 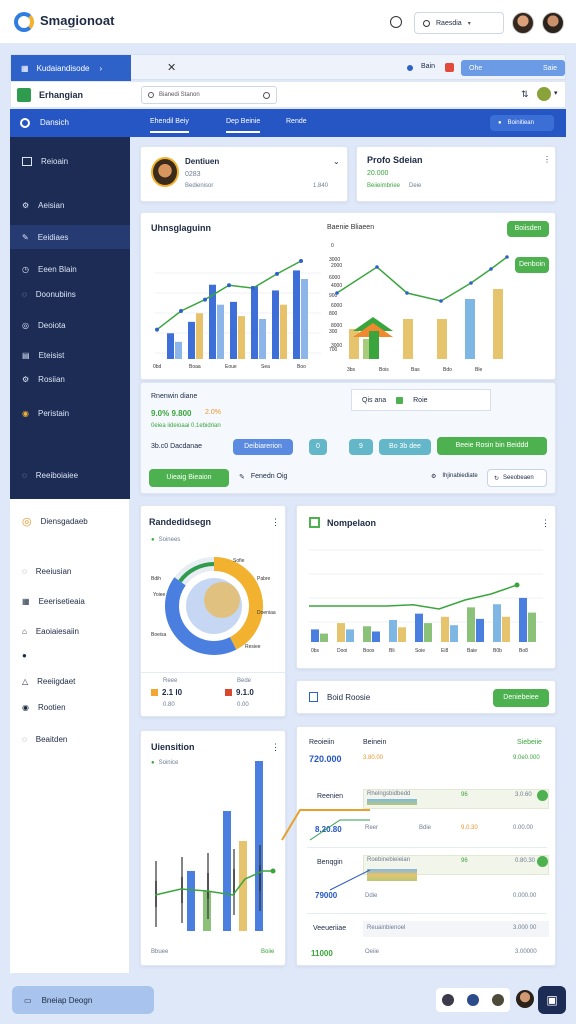 What do you see at coordinates (336, 161) in the screenshot?
I see `chevron-down-icon: ⌄` at bounding box center [336, 161].